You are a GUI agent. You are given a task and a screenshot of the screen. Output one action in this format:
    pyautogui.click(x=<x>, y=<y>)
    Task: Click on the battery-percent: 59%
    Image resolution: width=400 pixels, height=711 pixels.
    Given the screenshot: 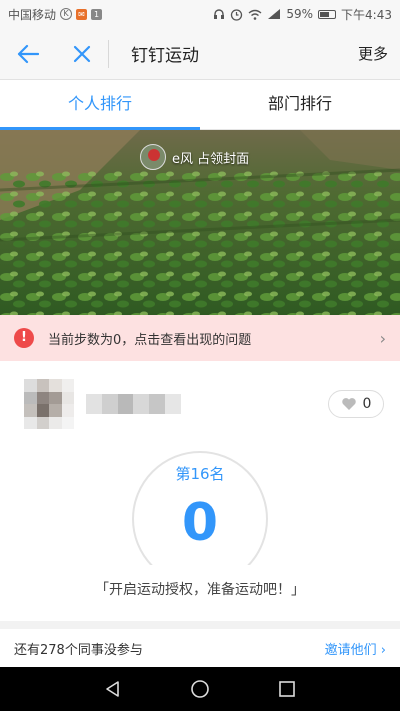 What is the action you would take?
    pyautogui.click(x=300, y=14)
    